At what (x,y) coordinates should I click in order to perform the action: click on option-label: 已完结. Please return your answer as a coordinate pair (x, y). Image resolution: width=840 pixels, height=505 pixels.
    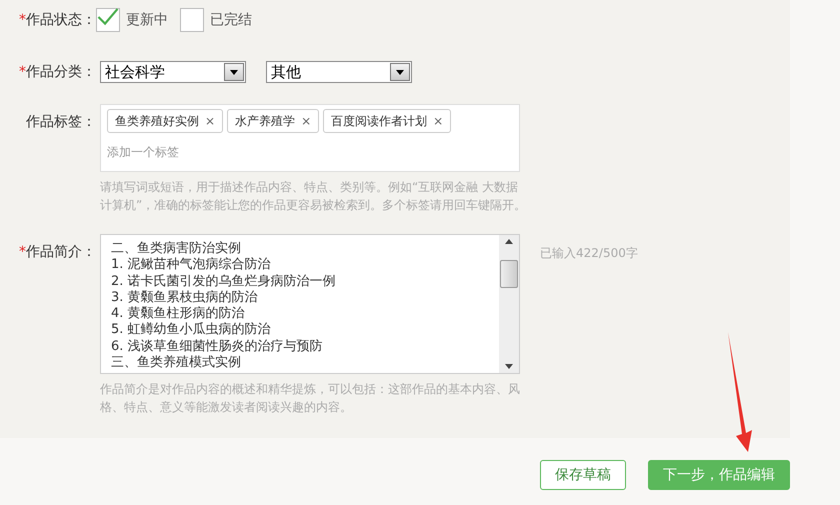
    Looking at the image, I should click on (231, 20).